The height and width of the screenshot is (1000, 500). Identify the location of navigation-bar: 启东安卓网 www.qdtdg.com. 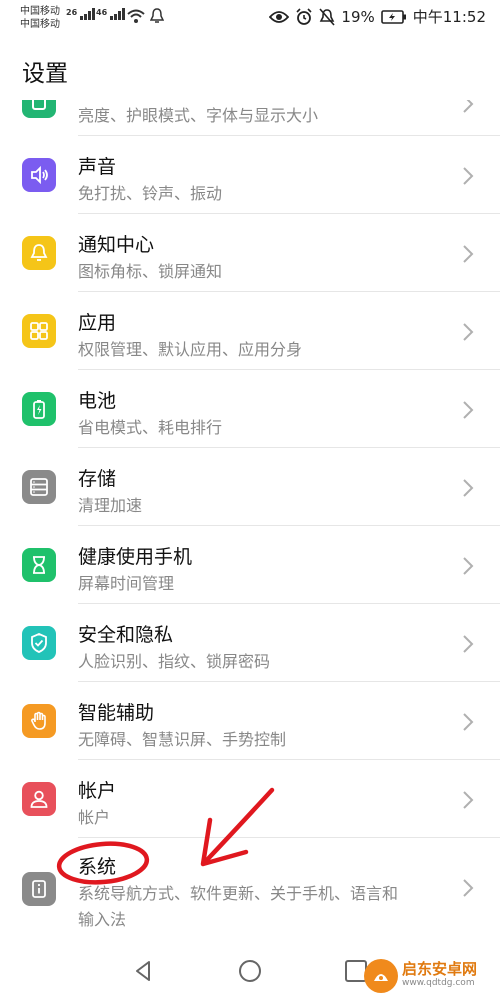
(250, 970).